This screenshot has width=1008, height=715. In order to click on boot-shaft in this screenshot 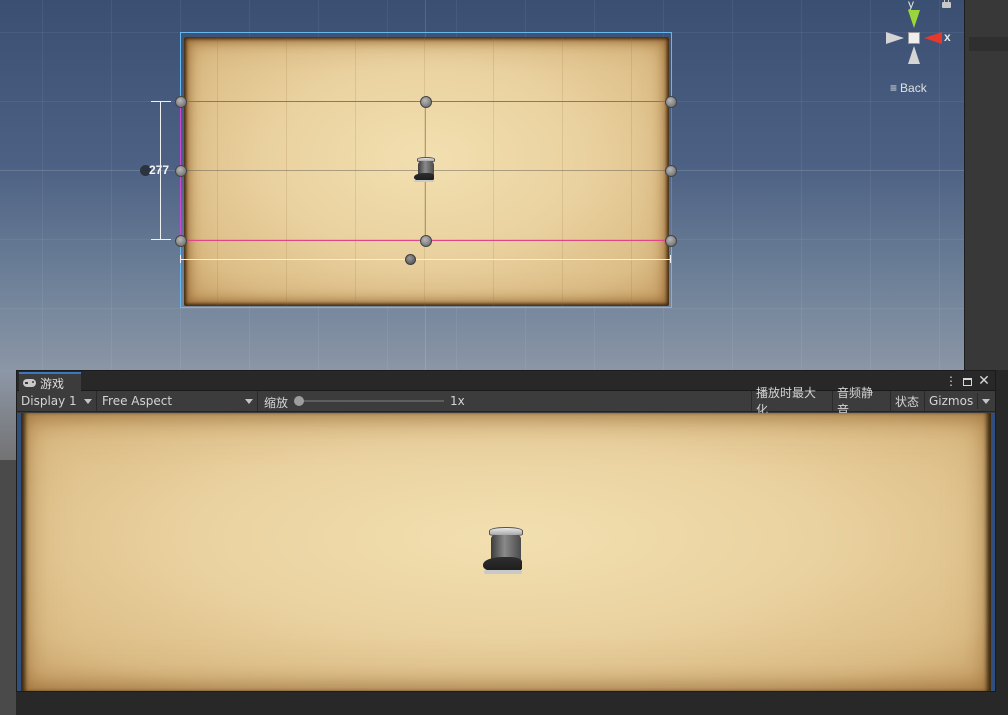, I will do `click(506, 547)`.